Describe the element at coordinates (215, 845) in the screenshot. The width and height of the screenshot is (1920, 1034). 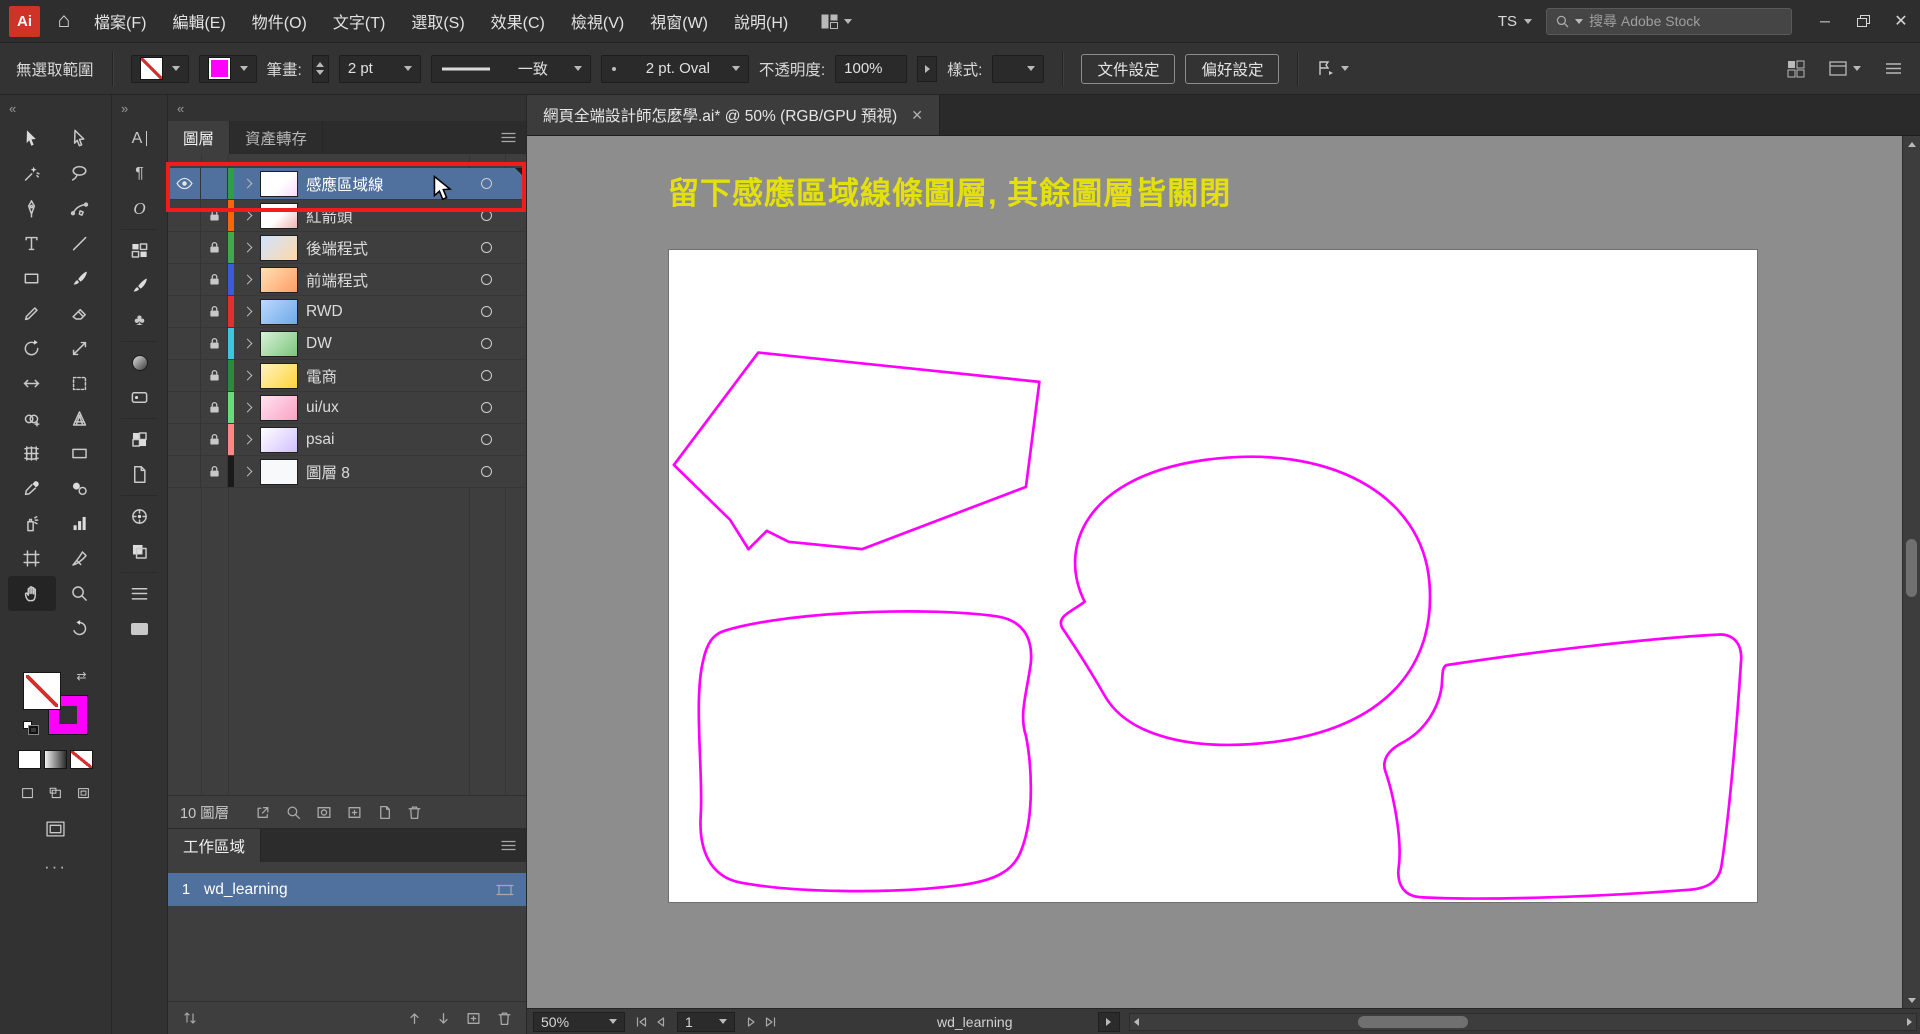
I see `tab-artboards: 工作區域` at that location.